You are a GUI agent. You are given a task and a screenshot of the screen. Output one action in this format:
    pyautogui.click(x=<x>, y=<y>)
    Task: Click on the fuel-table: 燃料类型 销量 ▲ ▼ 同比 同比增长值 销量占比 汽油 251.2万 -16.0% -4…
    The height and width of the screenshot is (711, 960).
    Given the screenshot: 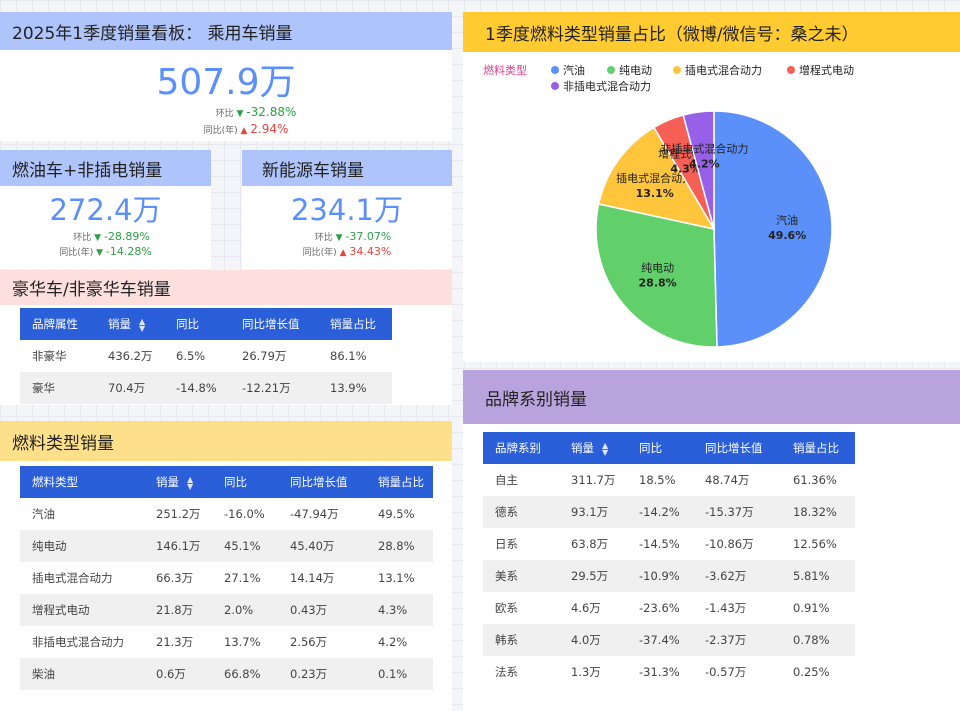 What is the action you would take?
    pyautogui.click(x=226, y=578)
    